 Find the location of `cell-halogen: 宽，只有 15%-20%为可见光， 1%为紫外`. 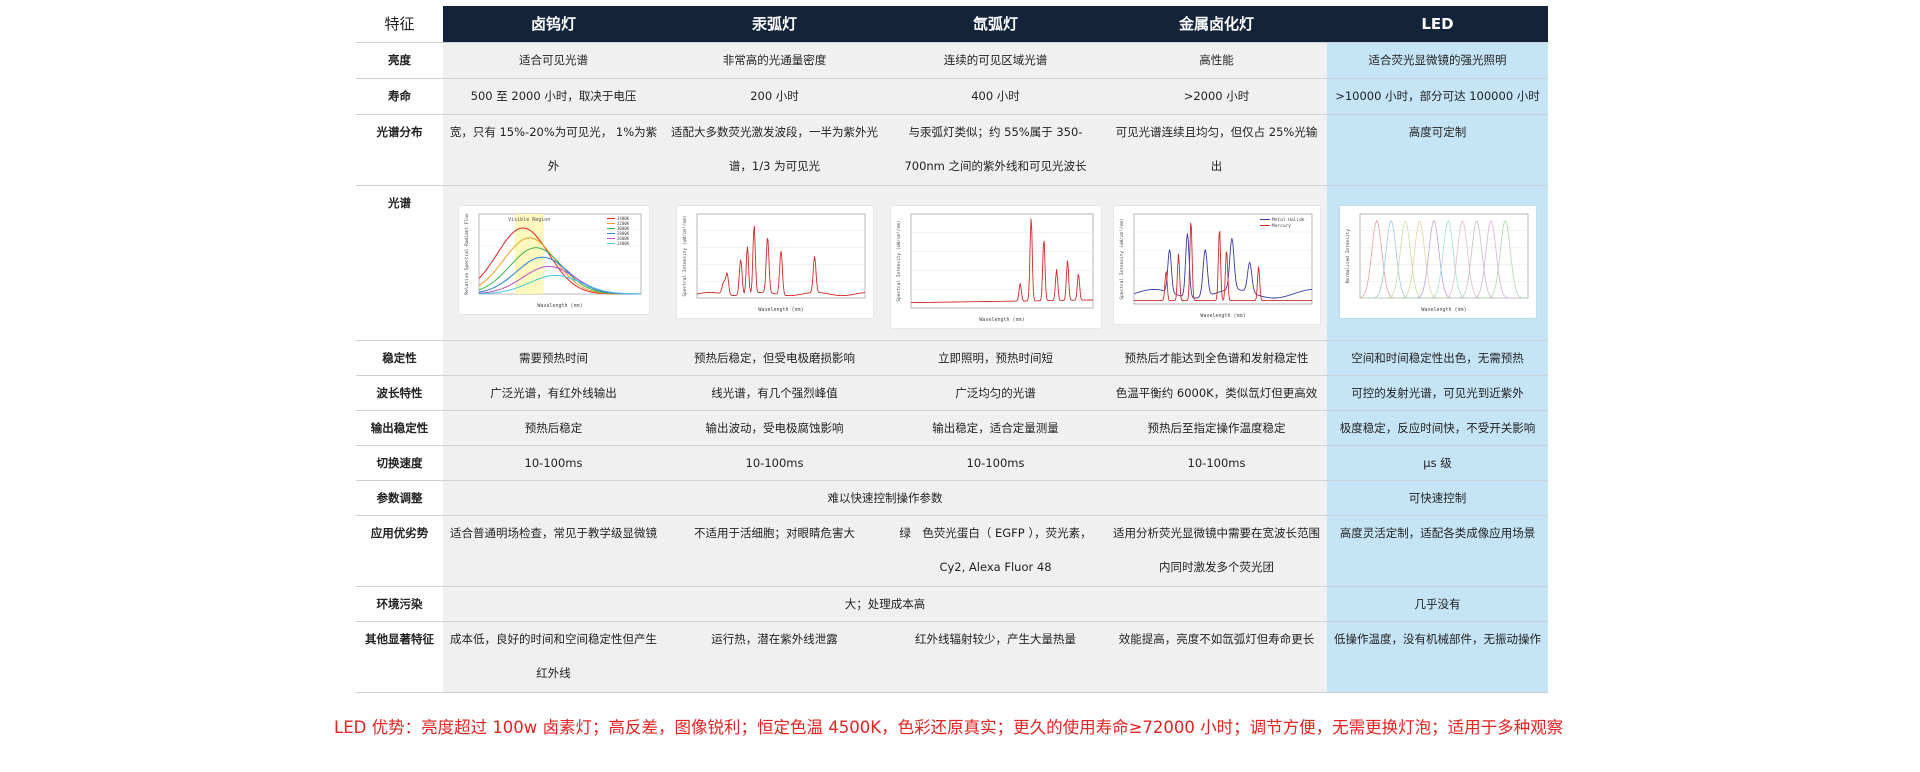

cell-halogen: 宽，只有 15%-20%为可见光， 1%为紫外 is located at coordinates (553, 150).